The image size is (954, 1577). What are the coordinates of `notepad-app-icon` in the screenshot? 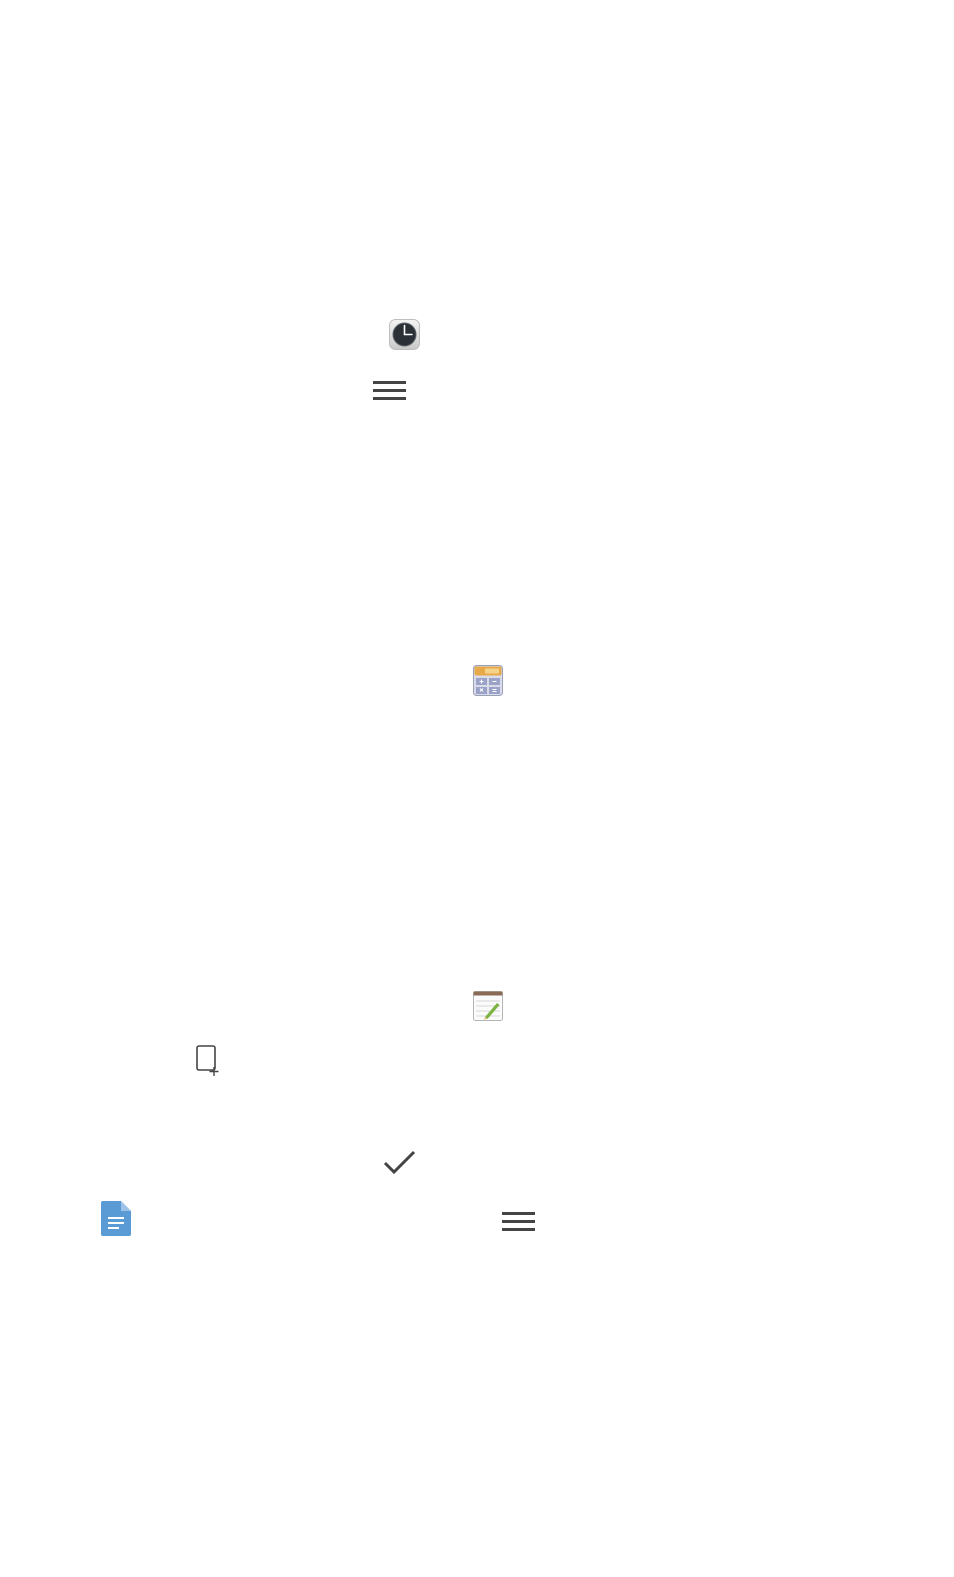 It's located at (488, 1006).